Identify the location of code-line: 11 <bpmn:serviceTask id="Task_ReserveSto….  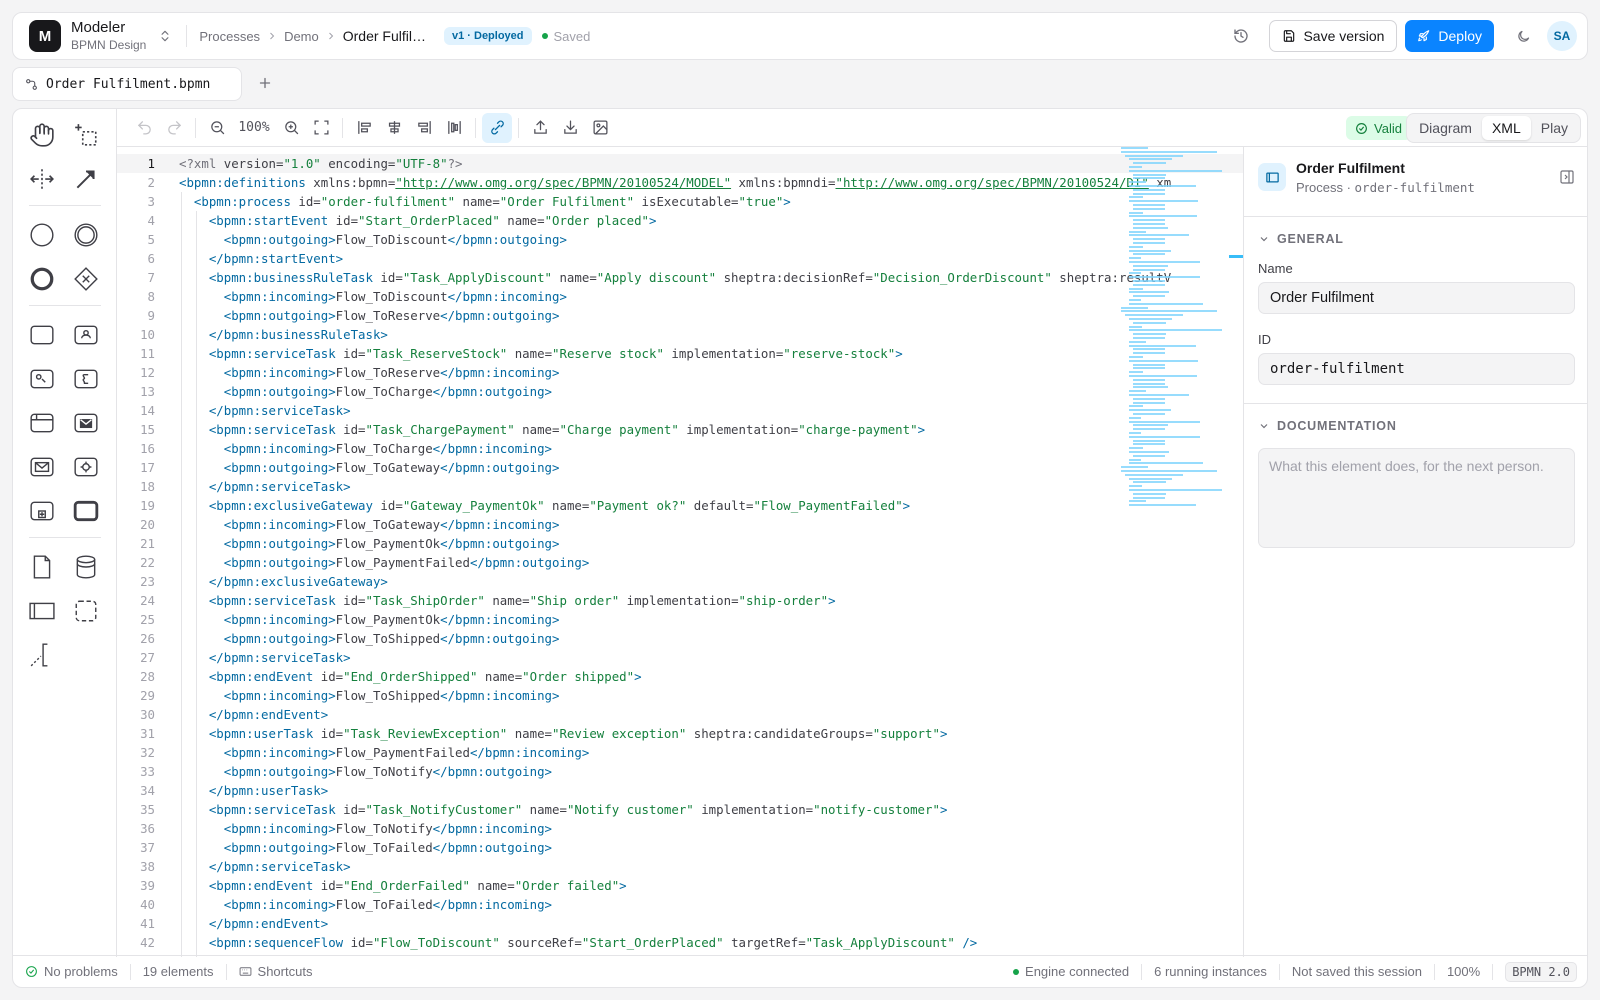
(680, 353).